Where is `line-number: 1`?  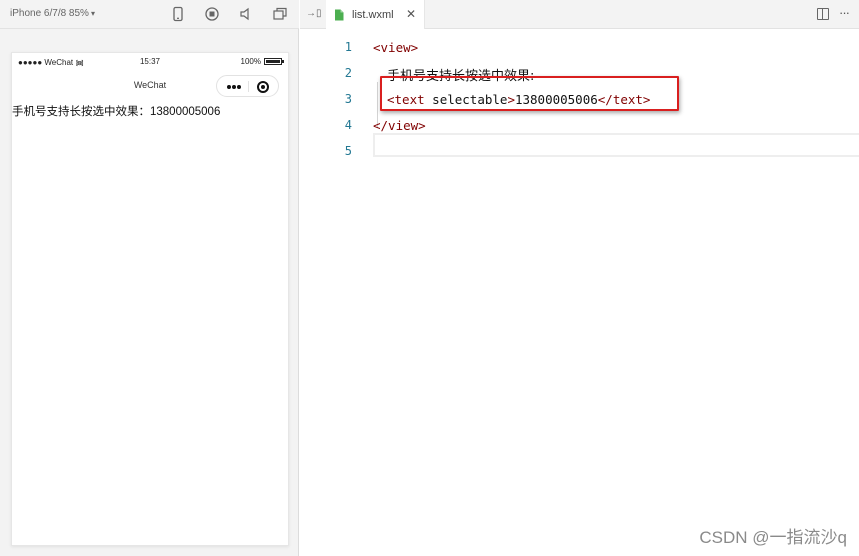 line-number: 1 is located at coordinates (348, 47).